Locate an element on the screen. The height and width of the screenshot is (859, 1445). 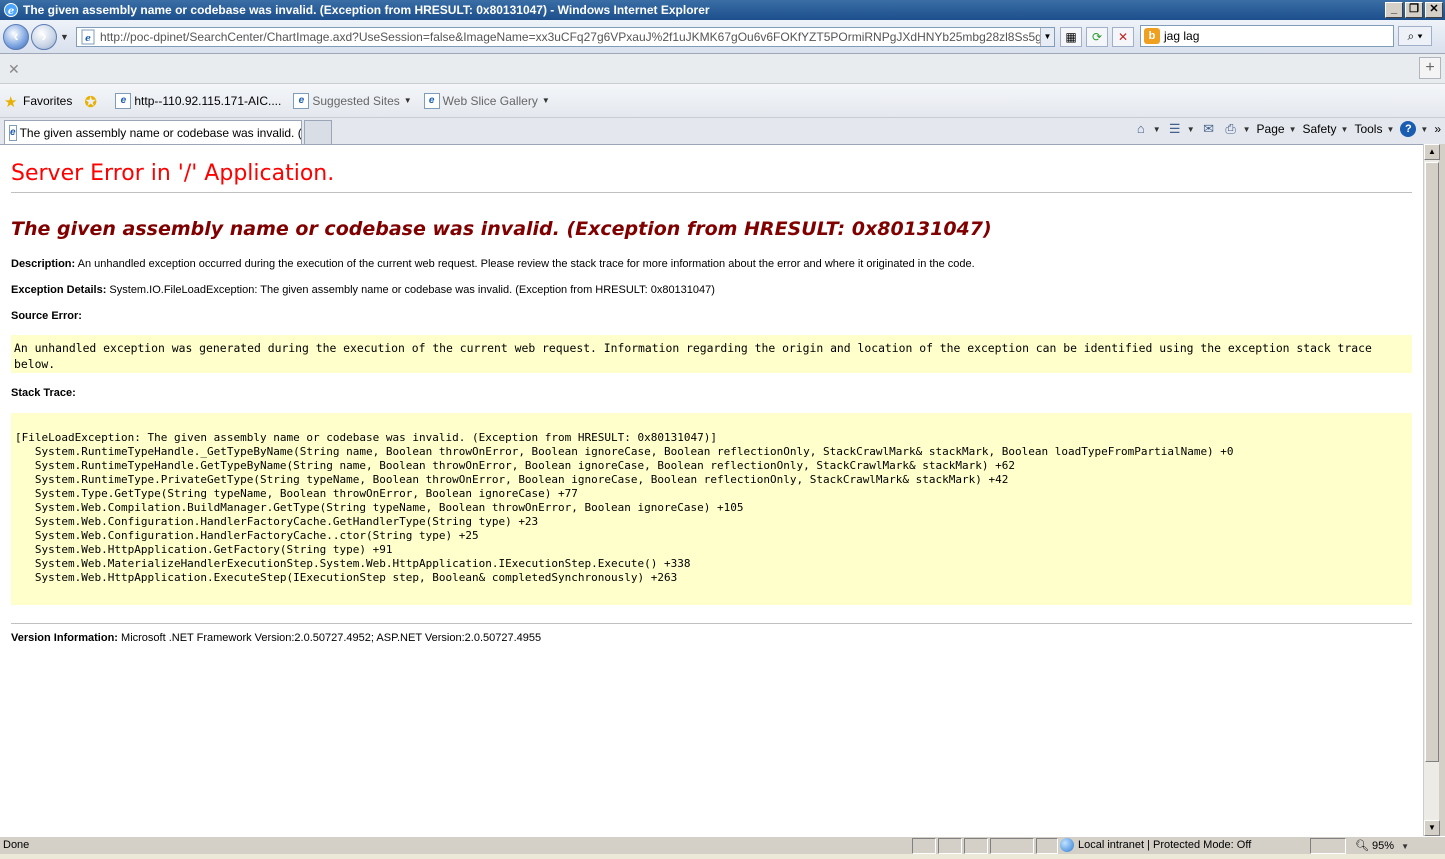
help-button: ? ▼ is located at coordinates (1414, 129).